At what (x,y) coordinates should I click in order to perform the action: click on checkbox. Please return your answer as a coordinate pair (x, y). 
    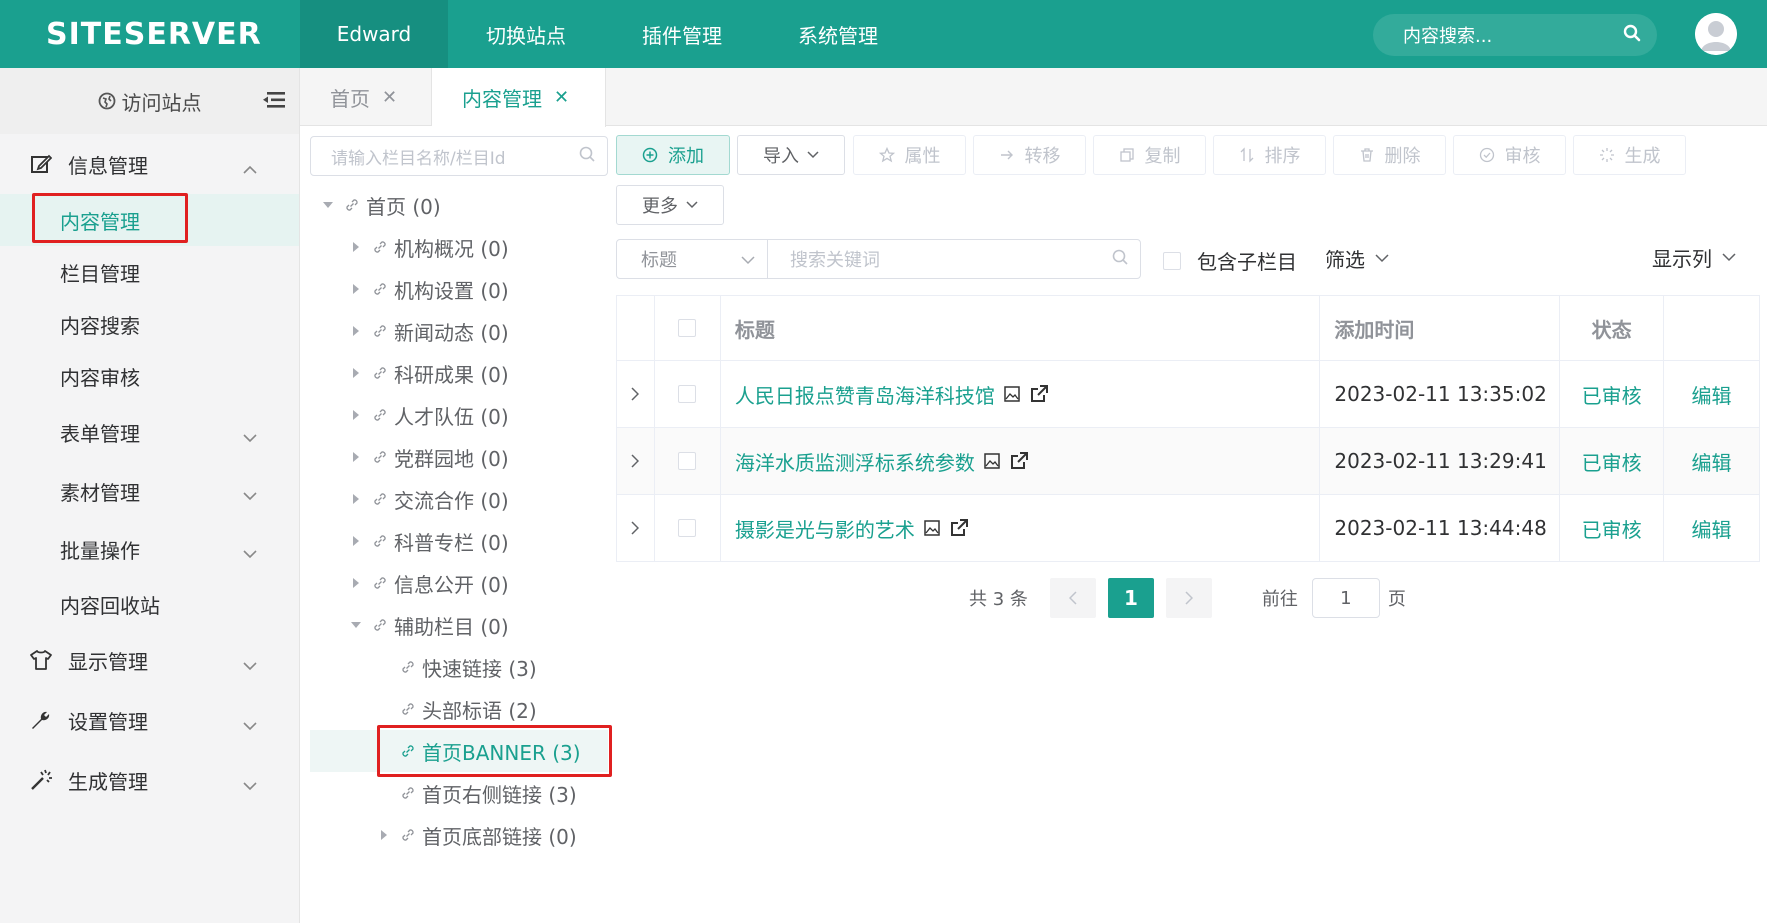
    Looking at the image, I should click on (1172, 260).